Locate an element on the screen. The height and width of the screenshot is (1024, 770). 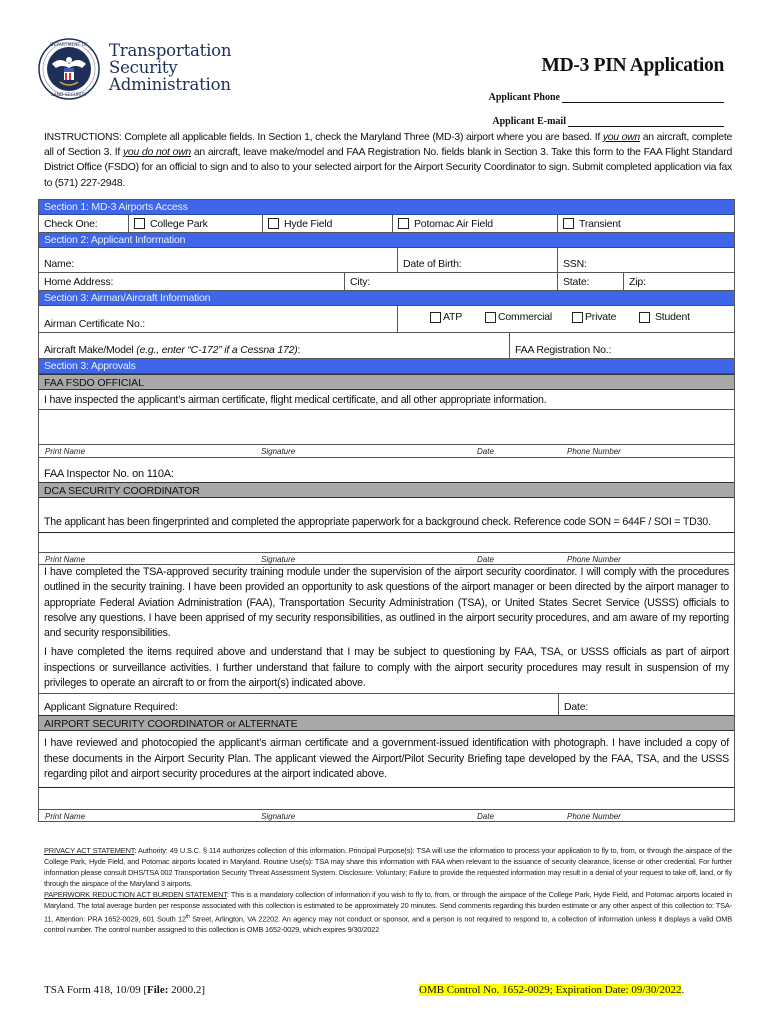
section-3-approvals-header: Section 3: Approvals is located at coordinates (386, 366).